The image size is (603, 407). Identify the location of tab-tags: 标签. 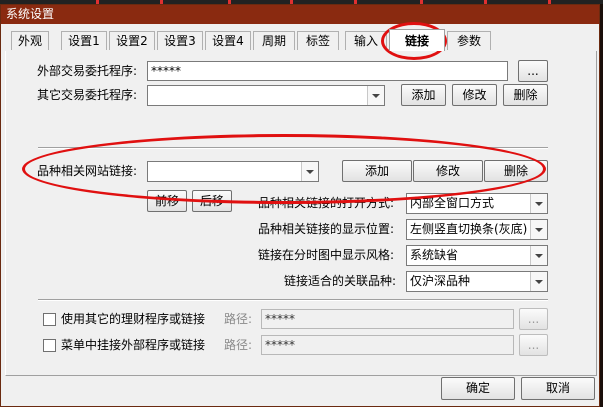
(318, 40).